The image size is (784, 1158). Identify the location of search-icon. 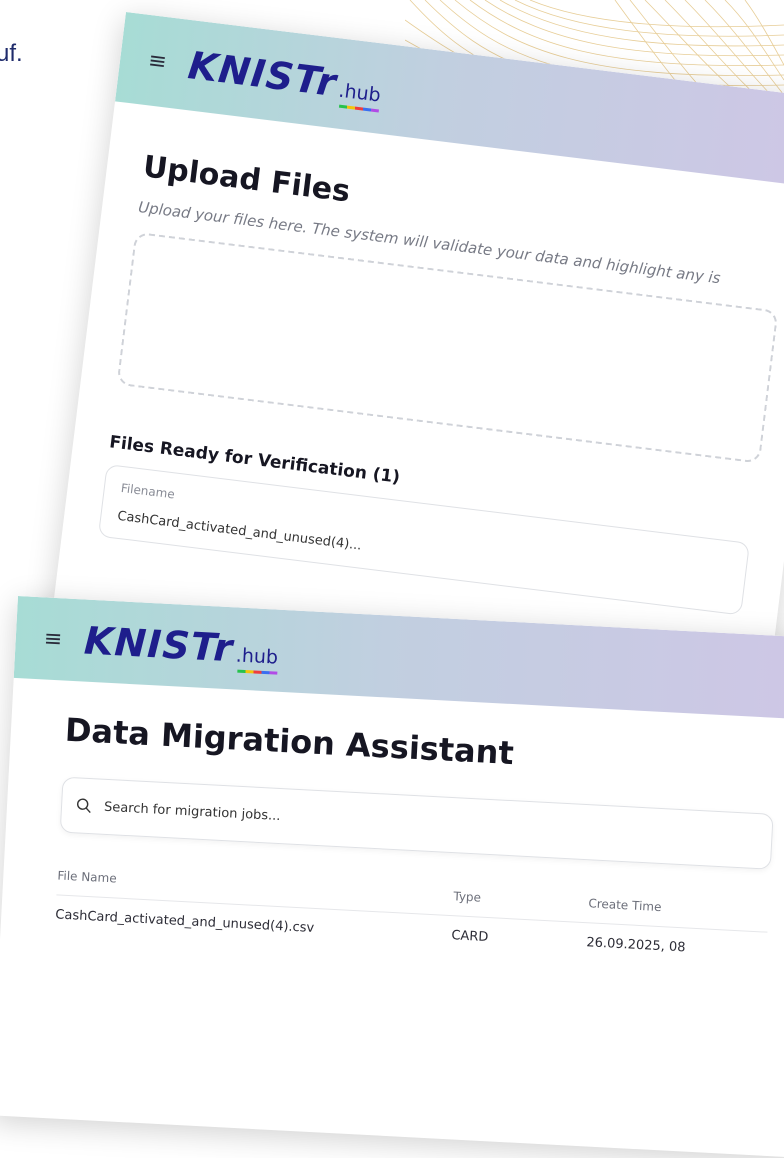
(84, 805).